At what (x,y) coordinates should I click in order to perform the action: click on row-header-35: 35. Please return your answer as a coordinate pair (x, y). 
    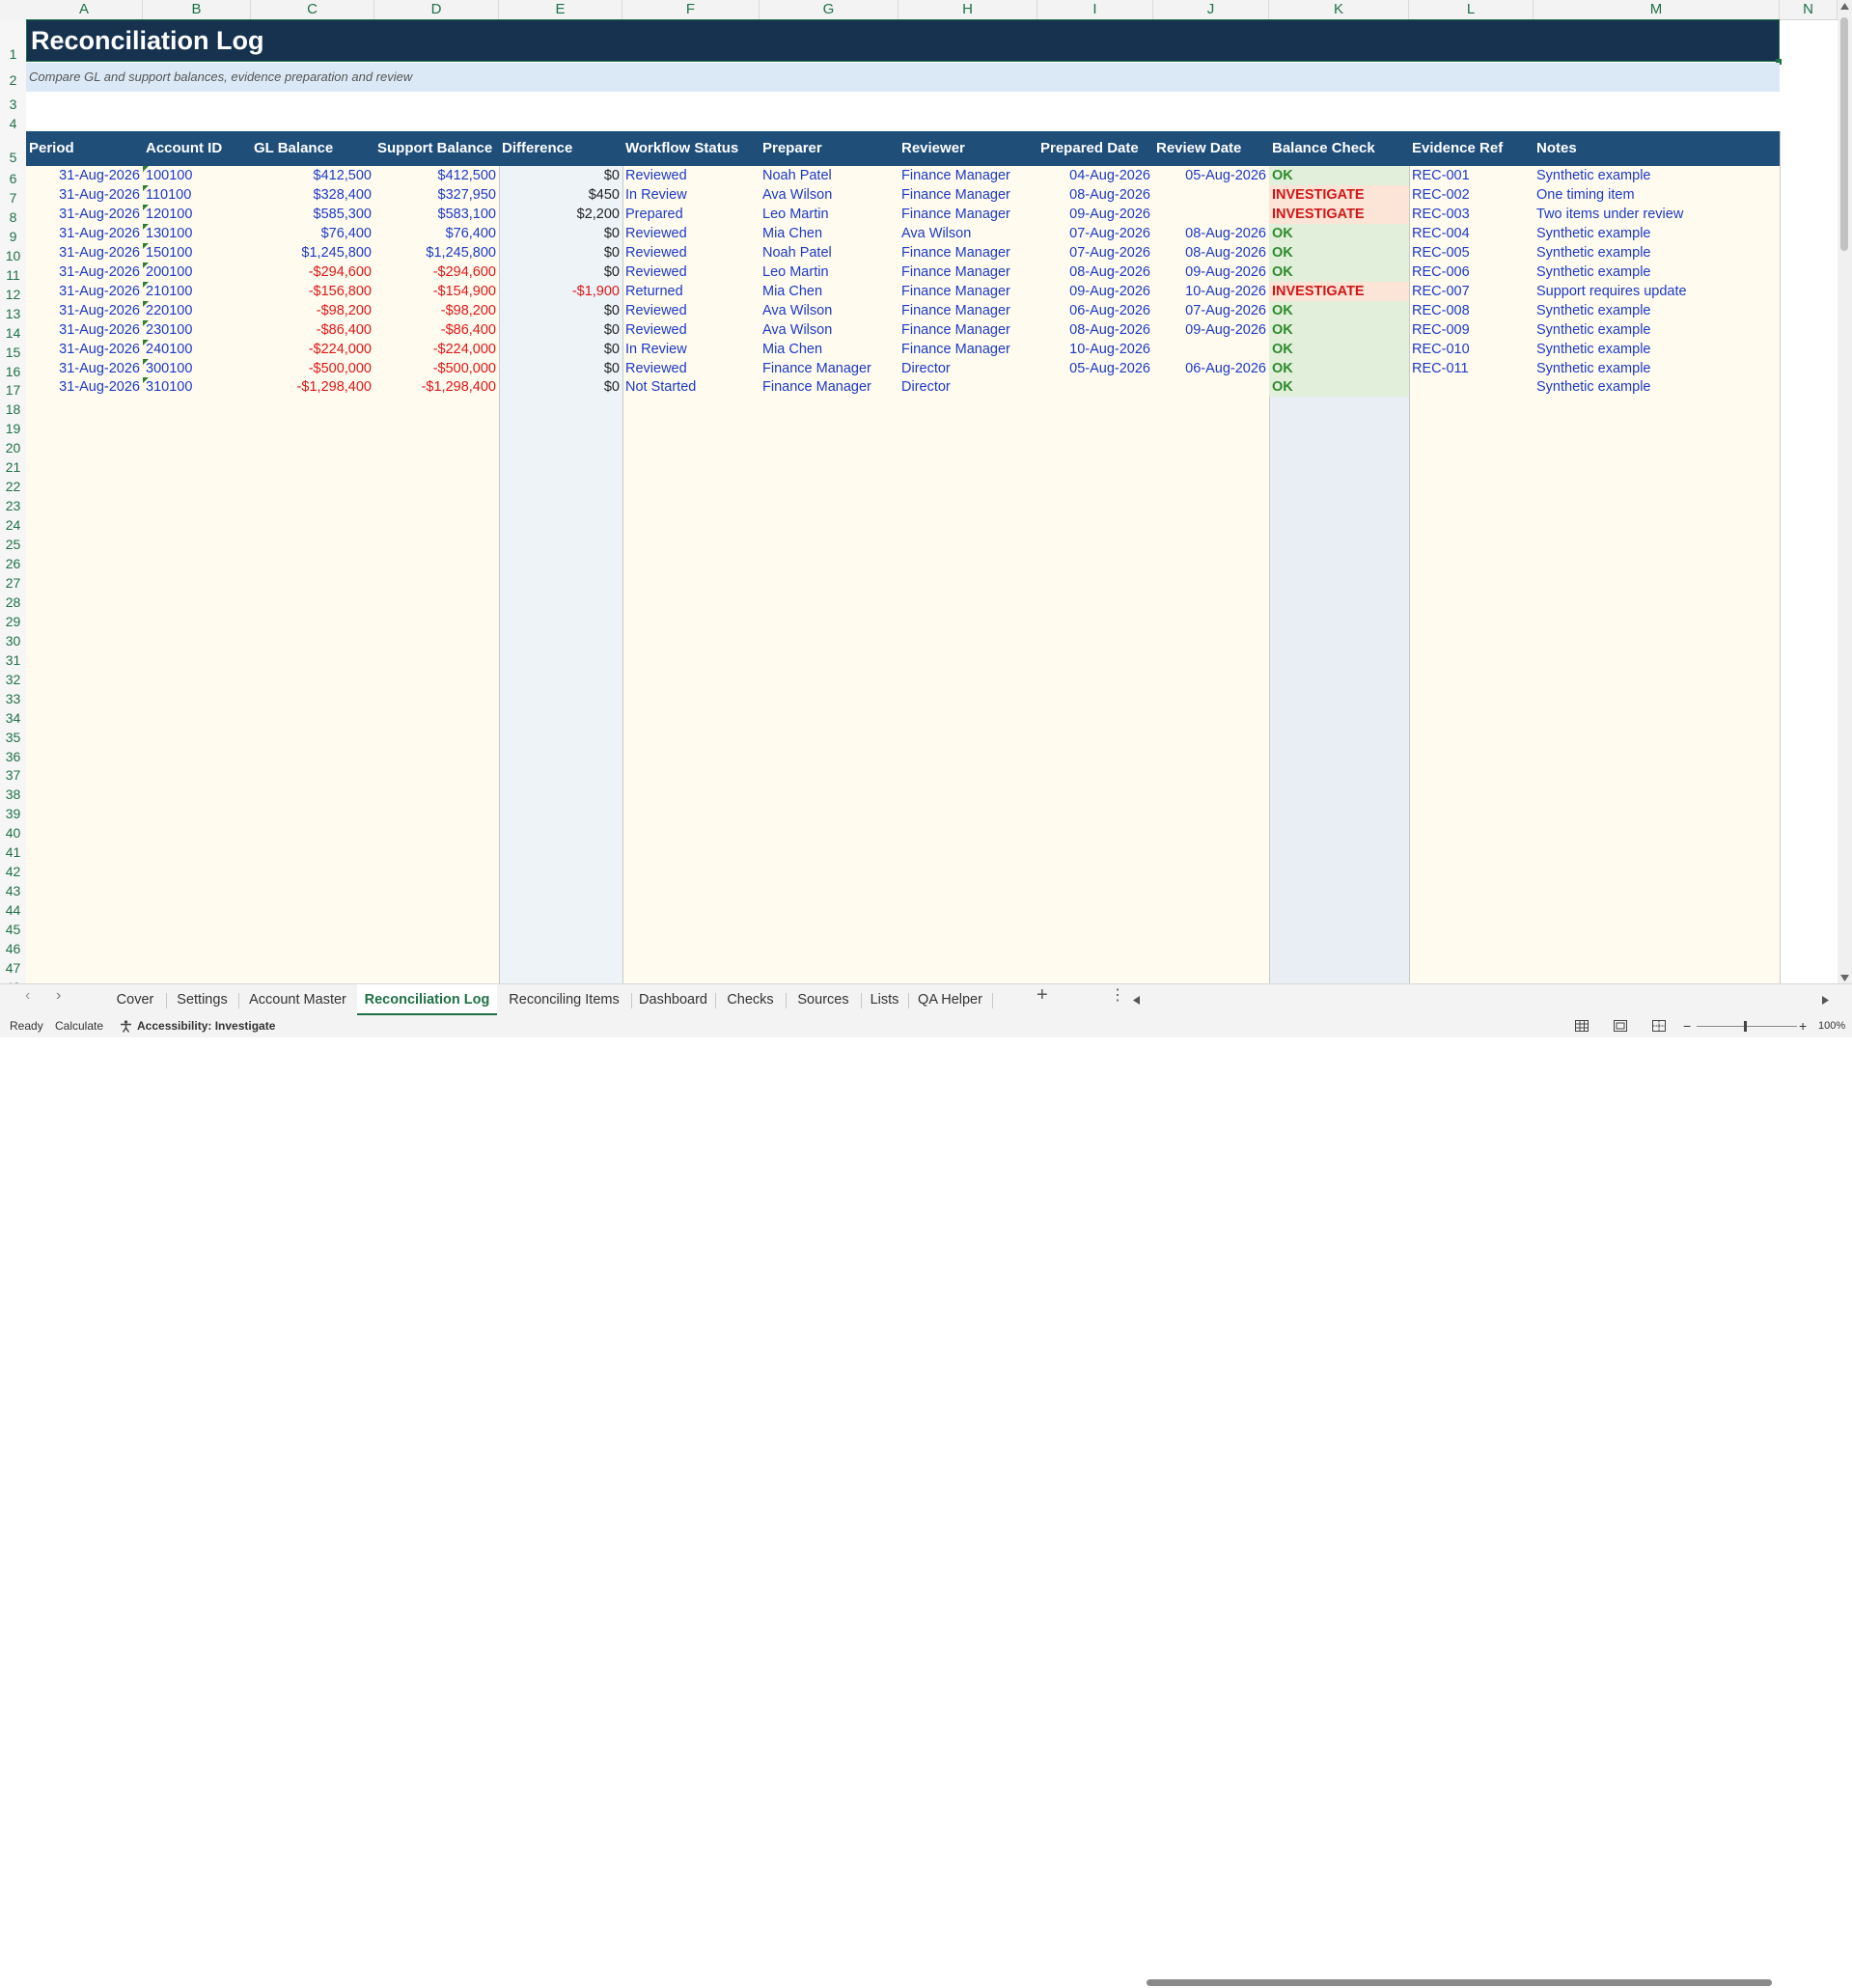
    Looking at the image, I should click on (13, 735).